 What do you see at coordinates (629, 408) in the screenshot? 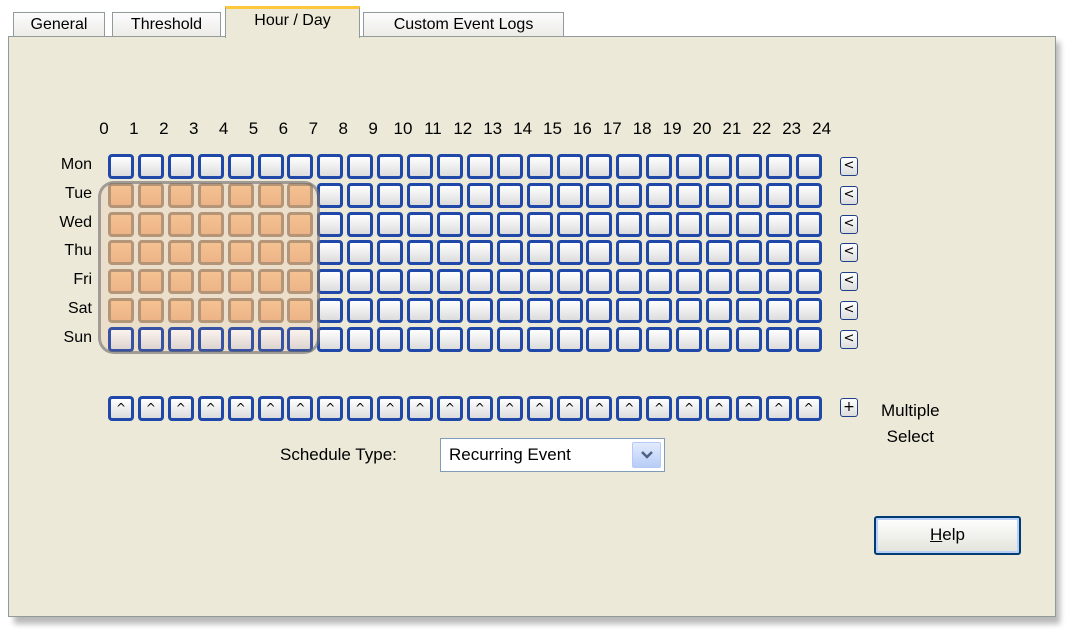
I see `select-column-17-button: ^` at bounding box center [629, 408].